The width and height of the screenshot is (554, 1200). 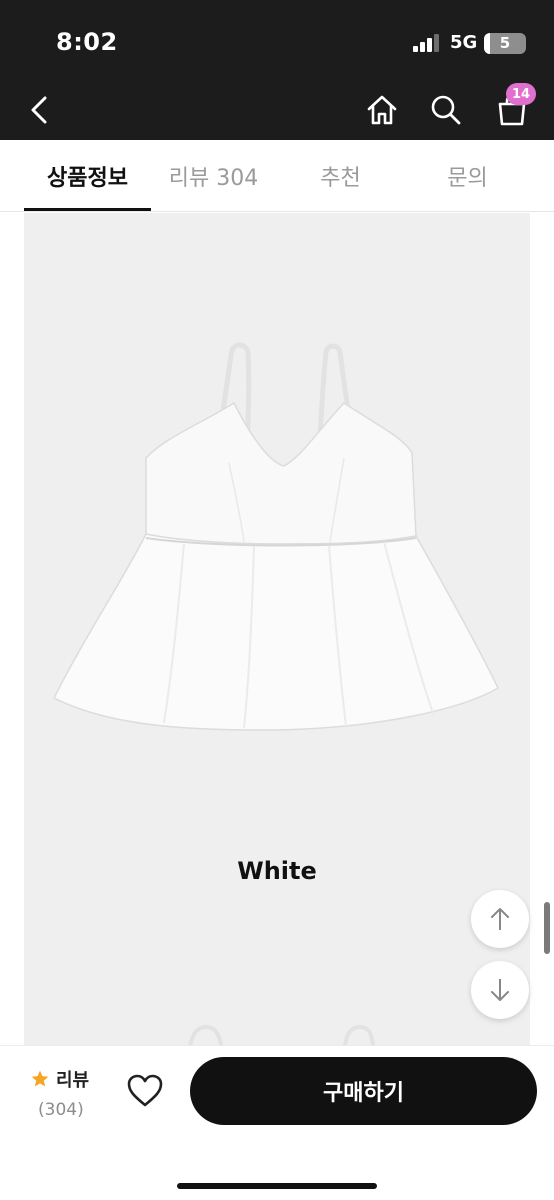 What do you see at coordinates (277, 40) in the screenshot?
I see `status-bar: 8:02 5G 5` at bounding box center [277, 40].